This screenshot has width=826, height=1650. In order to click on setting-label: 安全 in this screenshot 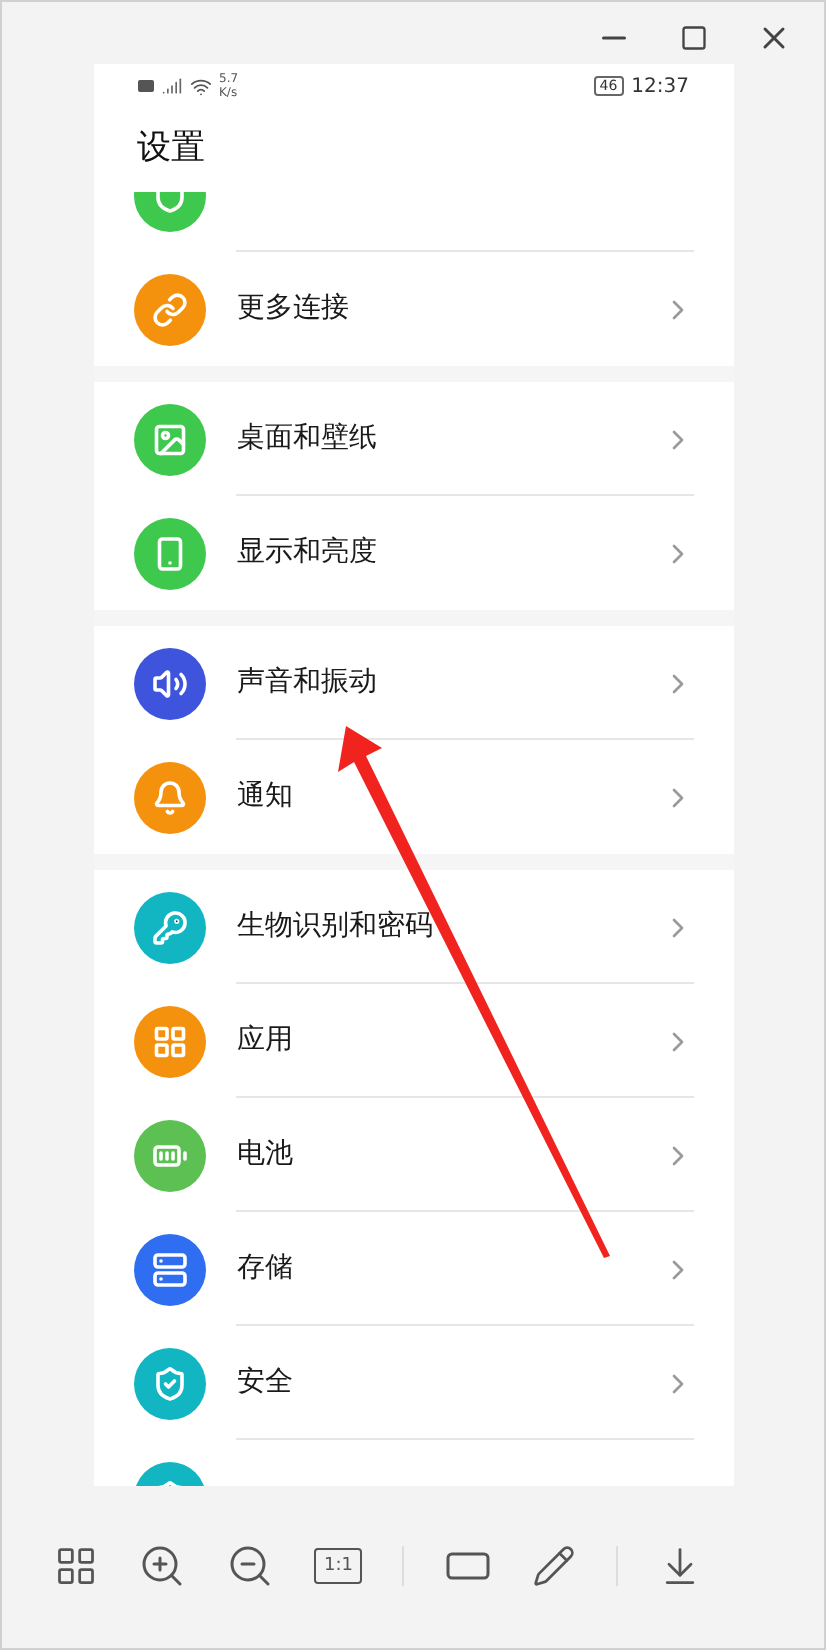, I will do `click(449, 1383)`.